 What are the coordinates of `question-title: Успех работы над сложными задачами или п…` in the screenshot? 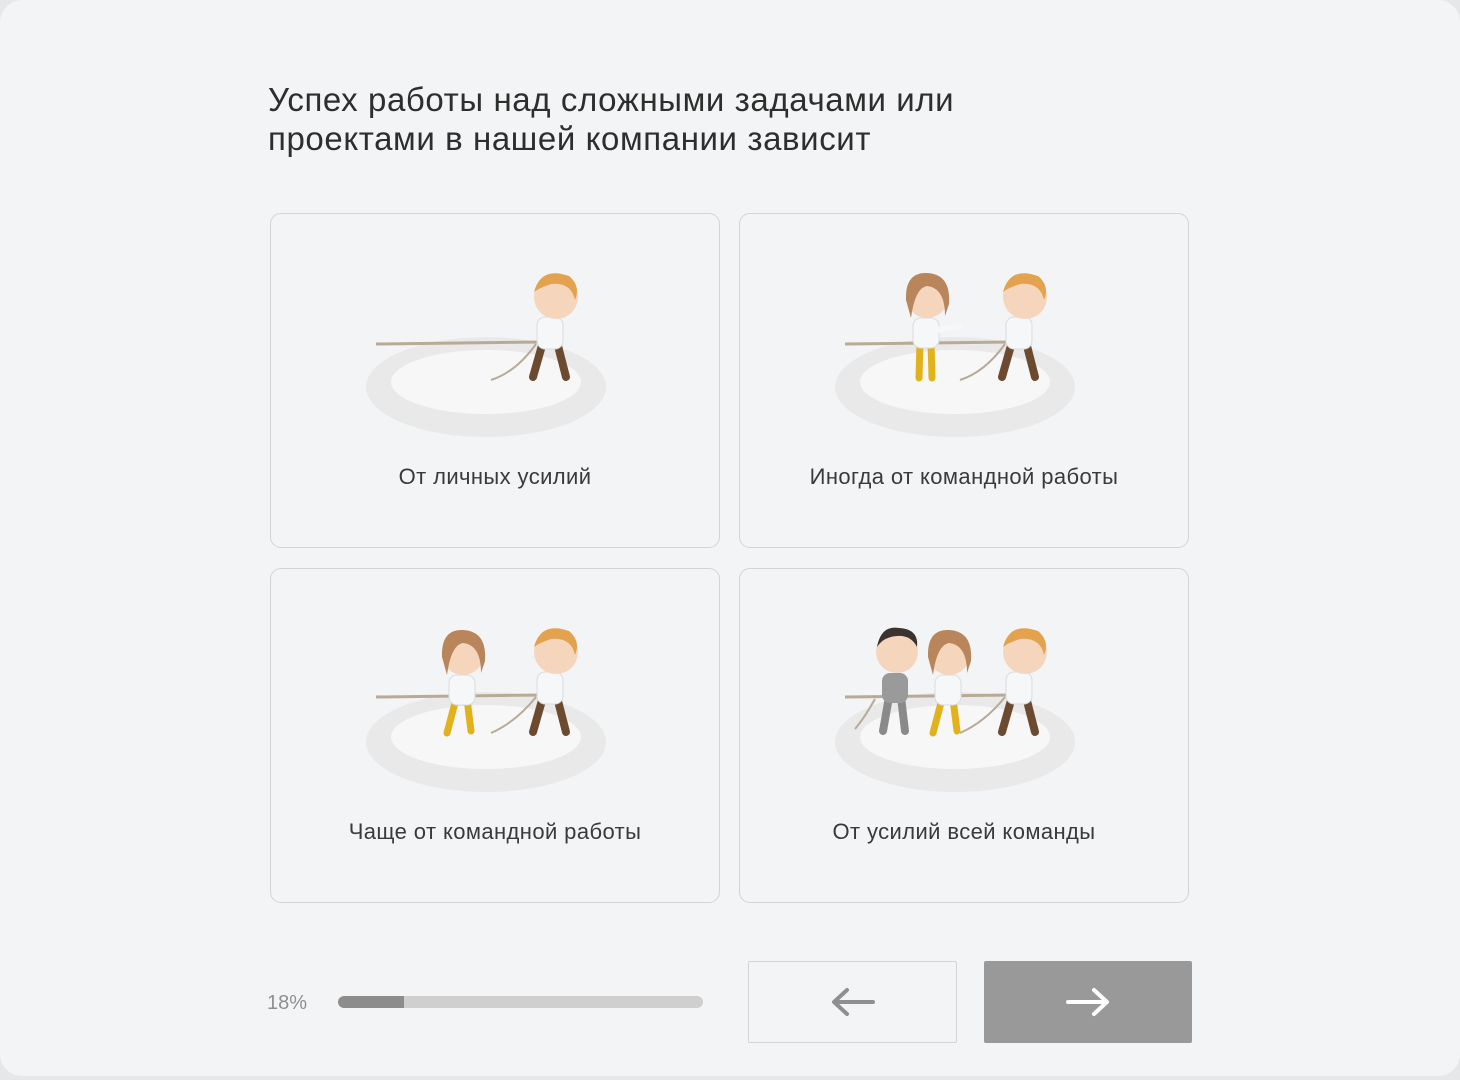 It's located at (698, 119).